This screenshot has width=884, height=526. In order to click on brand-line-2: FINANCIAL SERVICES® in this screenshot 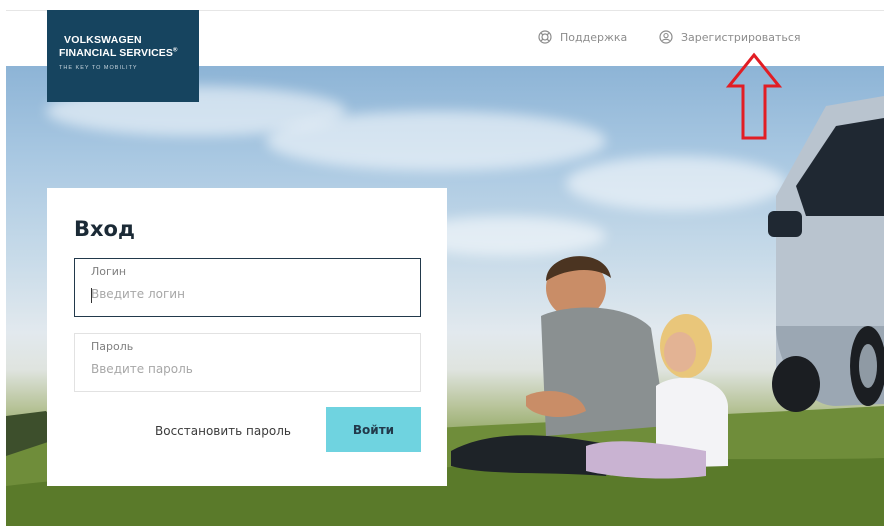, I will do `click(118, 53)`.